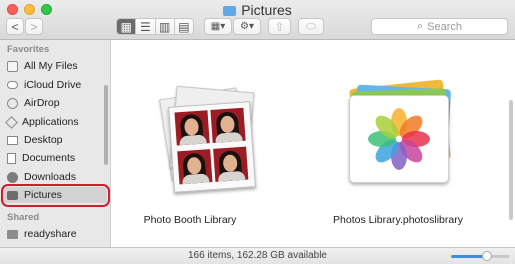  I want to click on search-icon: ⌕, so click(420, 26).